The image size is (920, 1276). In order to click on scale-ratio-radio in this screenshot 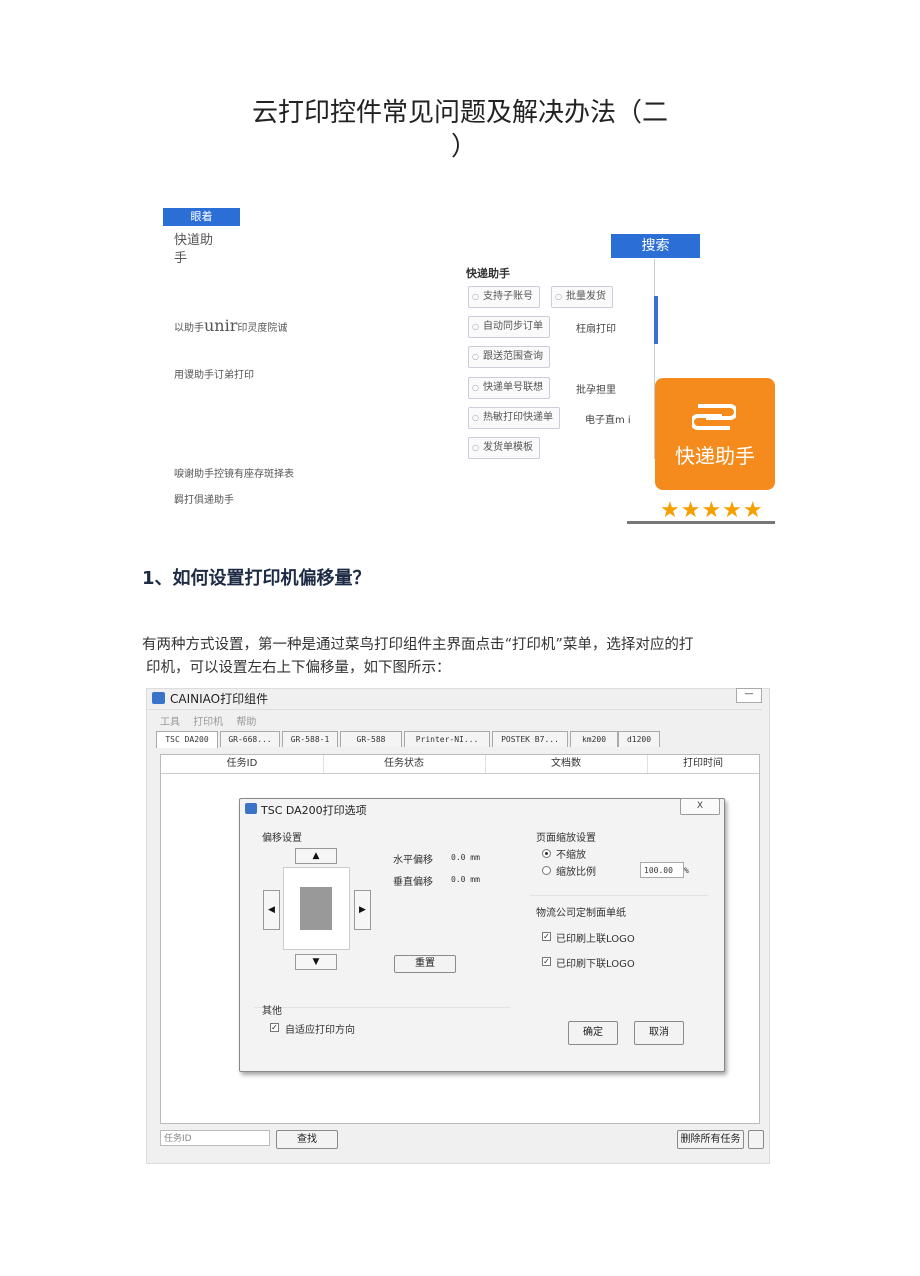, I will do `click(546, 870)`.